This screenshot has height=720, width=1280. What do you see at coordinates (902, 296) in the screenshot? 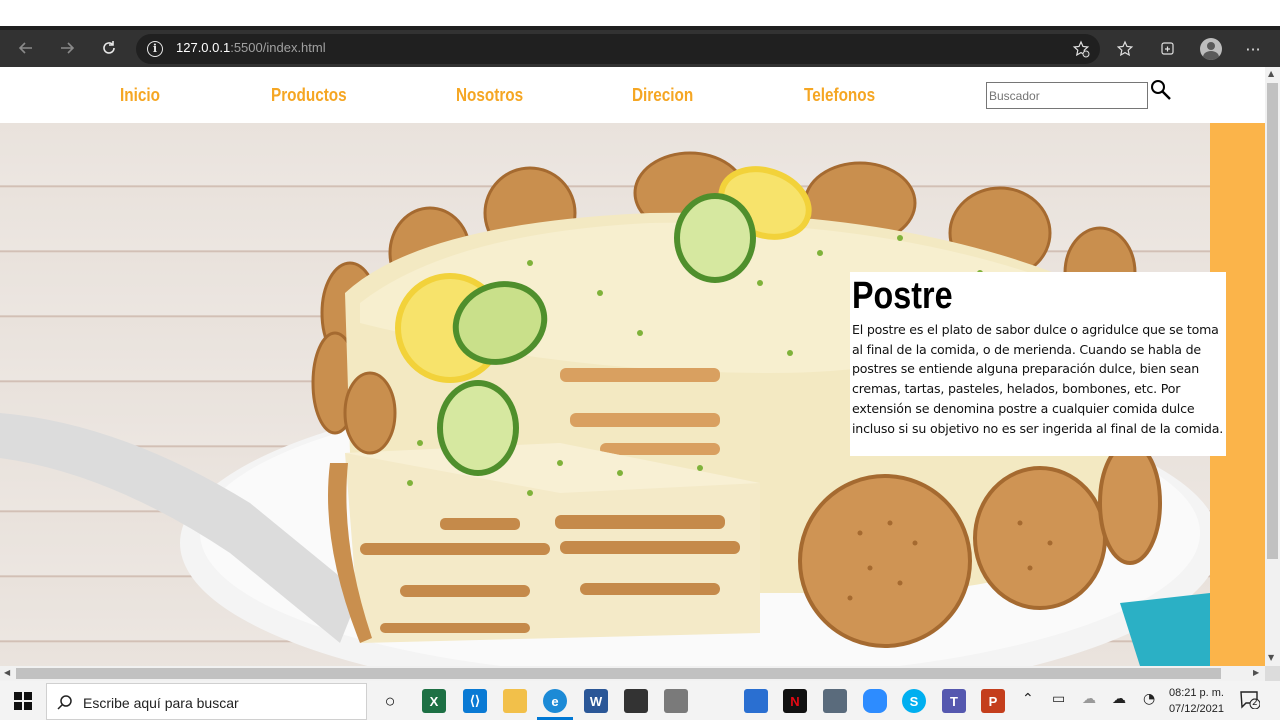
I see `article-title: Postre` at bounding box center [902, 296].